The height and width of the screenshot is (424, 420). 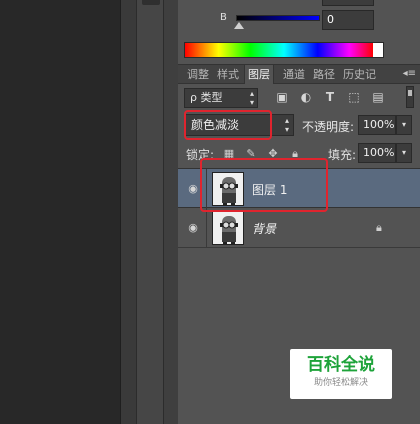 What do you see at coordinates (404, 125) in the screenshot?
I see `opacity-dropdown-button: ▾` at bounding box center [404, 125].